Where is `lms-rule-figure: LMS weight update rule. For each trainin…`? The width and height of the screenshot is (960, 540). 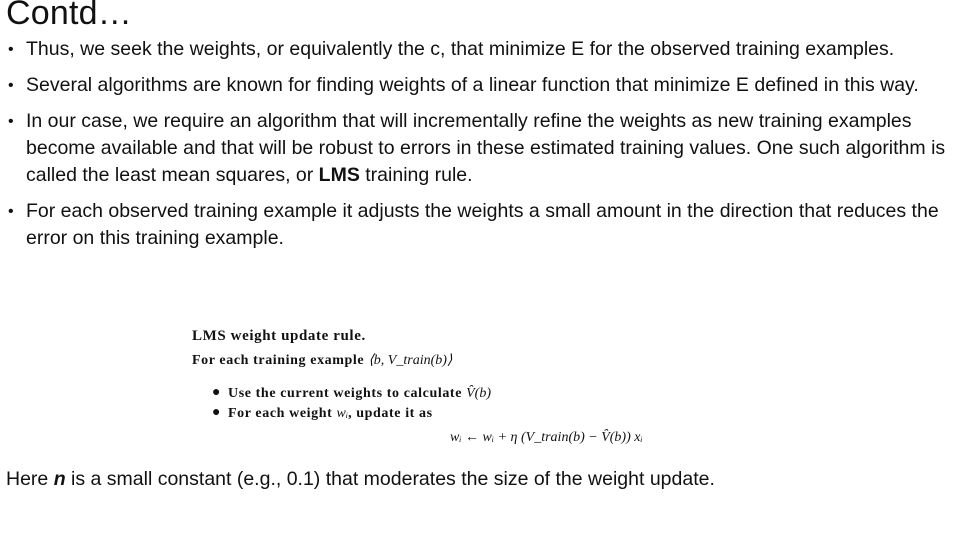
lms-rule-figure: LMS weight update rule. For each trainin… is located at coordinates (415, 387).